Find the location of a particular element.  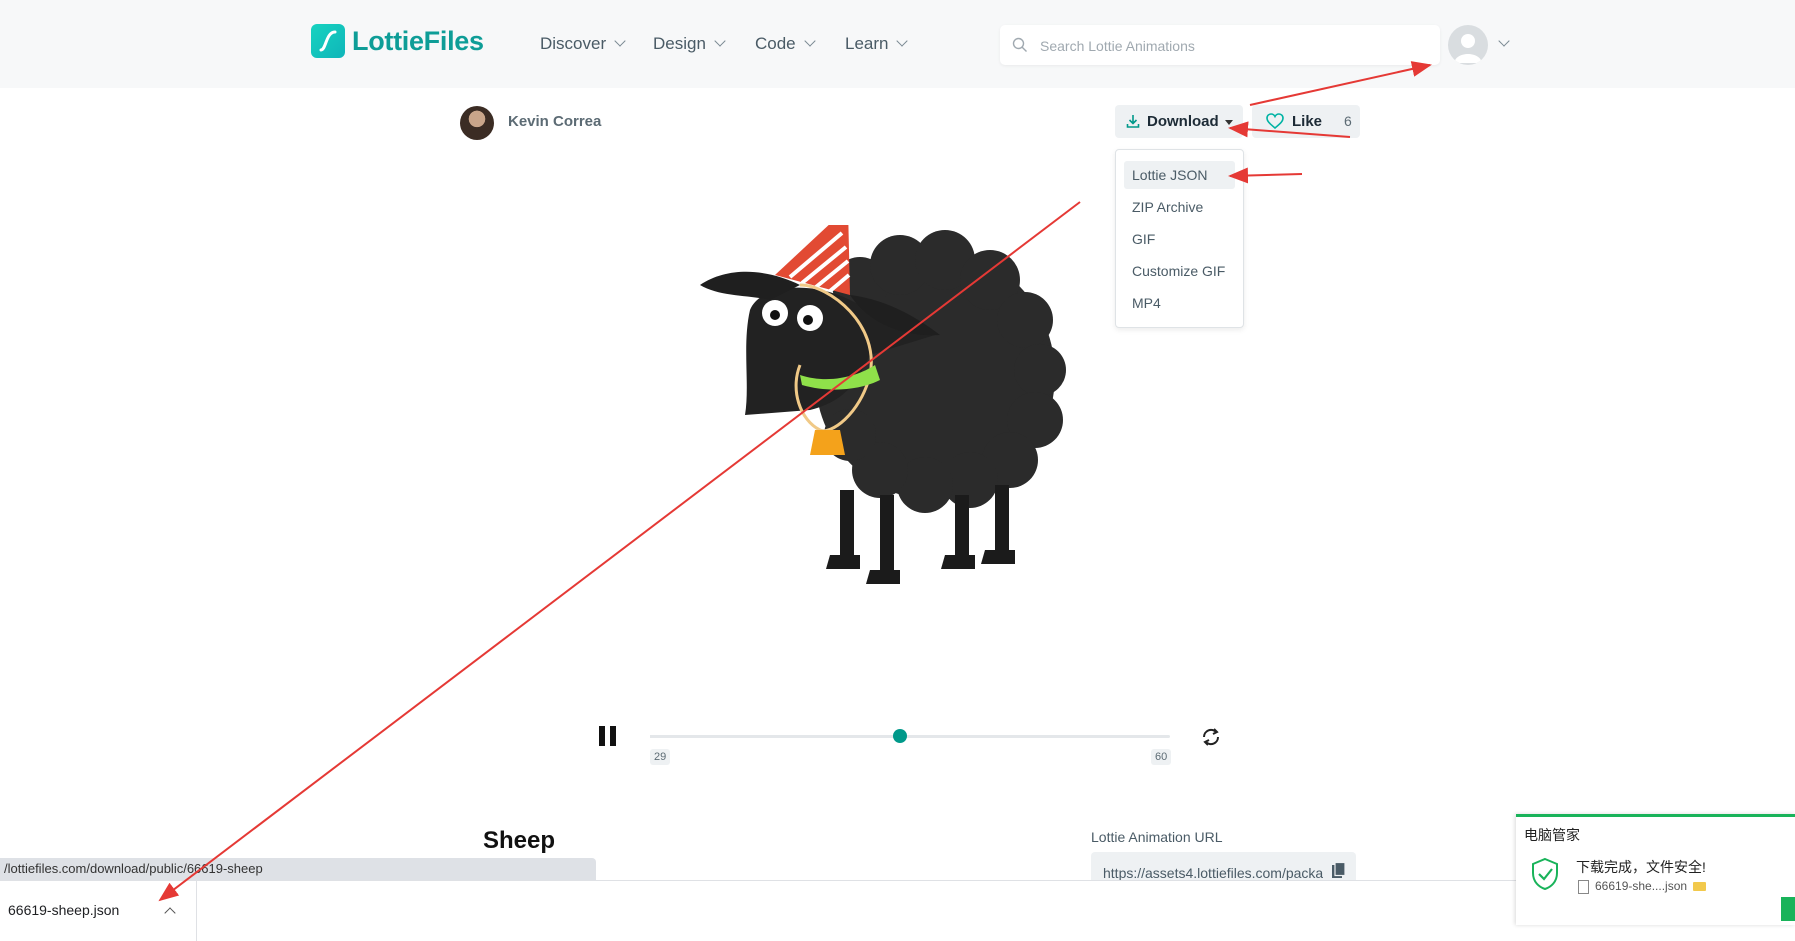

user-avatar is located at coordinates (1468, 45).